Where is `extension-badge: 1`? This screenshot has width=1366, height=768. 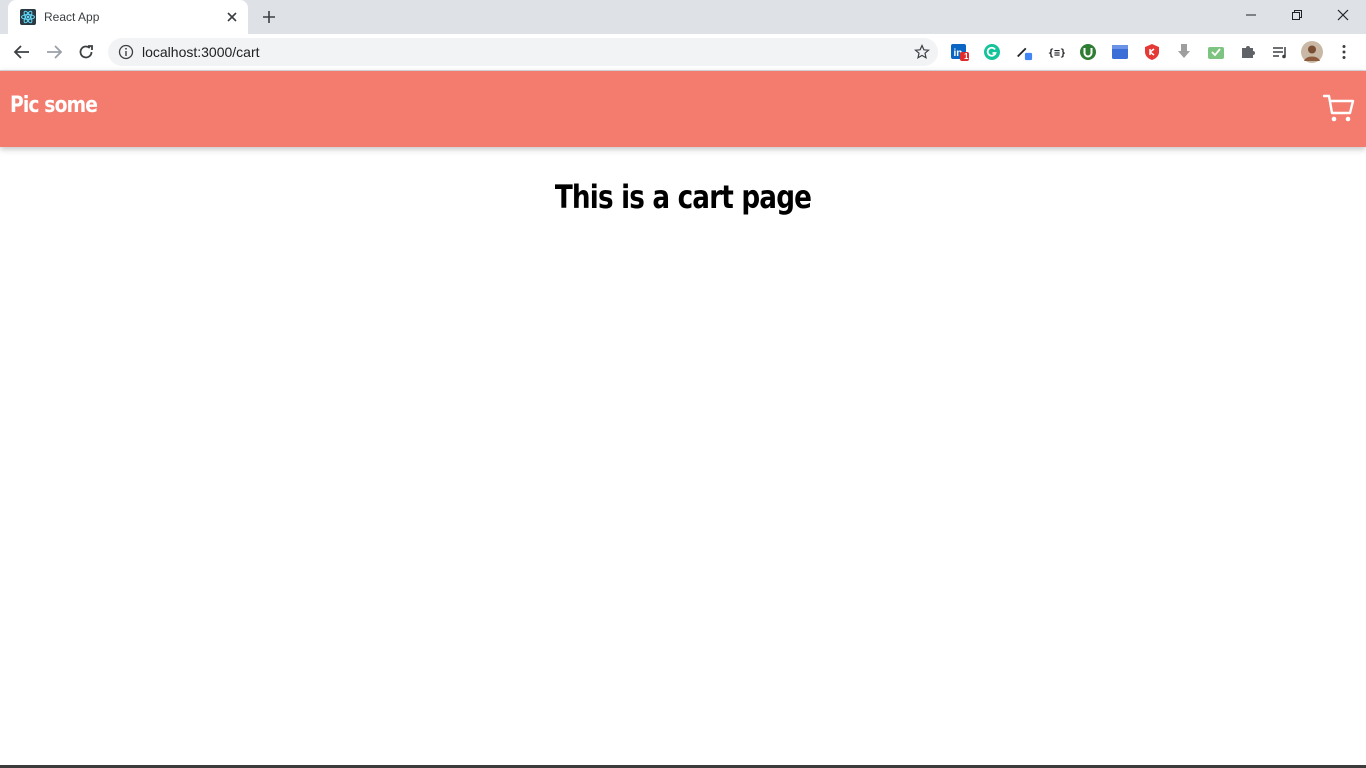 extension-badge: 1 is located at coordinates (966, 56).